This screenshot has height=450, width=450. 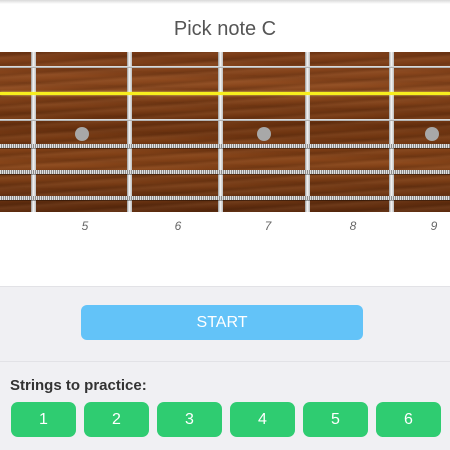 I want to click on string-toggle-4: 4, so click(x=262, y=419).